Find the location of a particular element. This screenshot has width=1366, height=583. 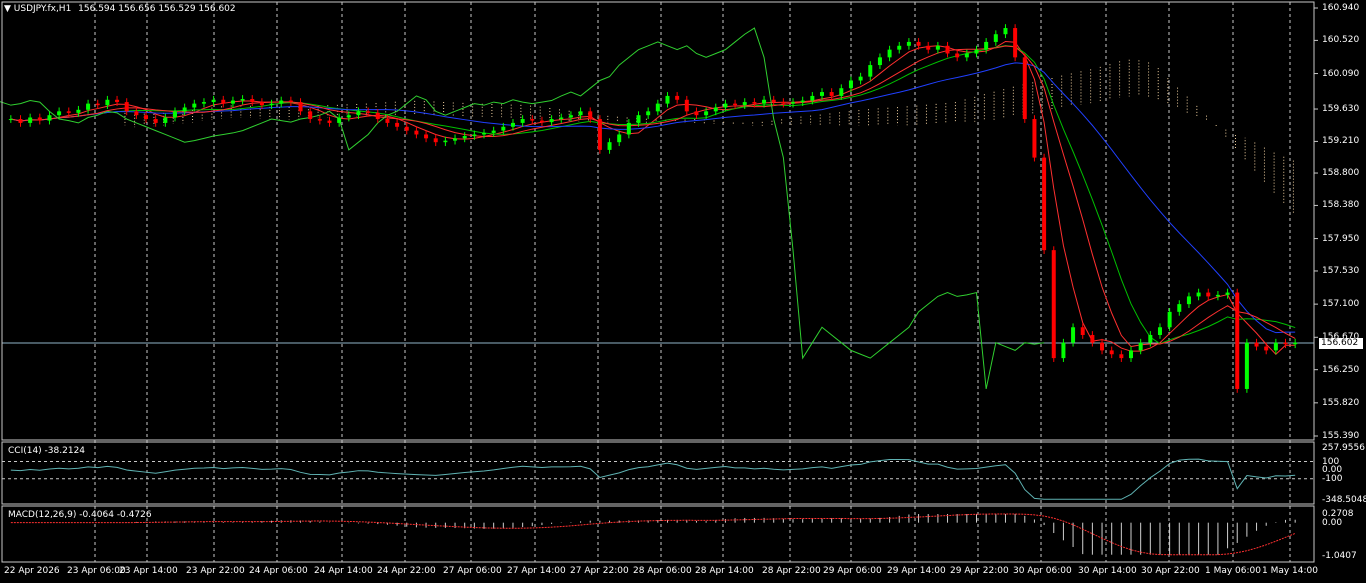

time-label: 24 Apr 22:00 is located at coordinates (406, 571).